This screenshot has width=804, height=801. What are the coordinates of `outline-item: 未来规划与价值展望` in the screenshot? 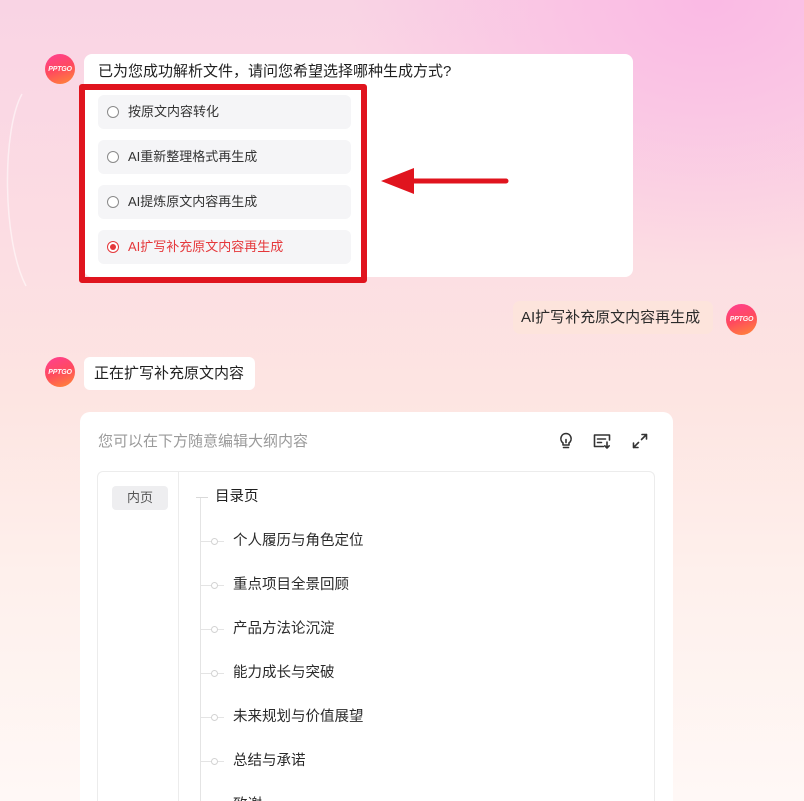 It's located at (350, 717).